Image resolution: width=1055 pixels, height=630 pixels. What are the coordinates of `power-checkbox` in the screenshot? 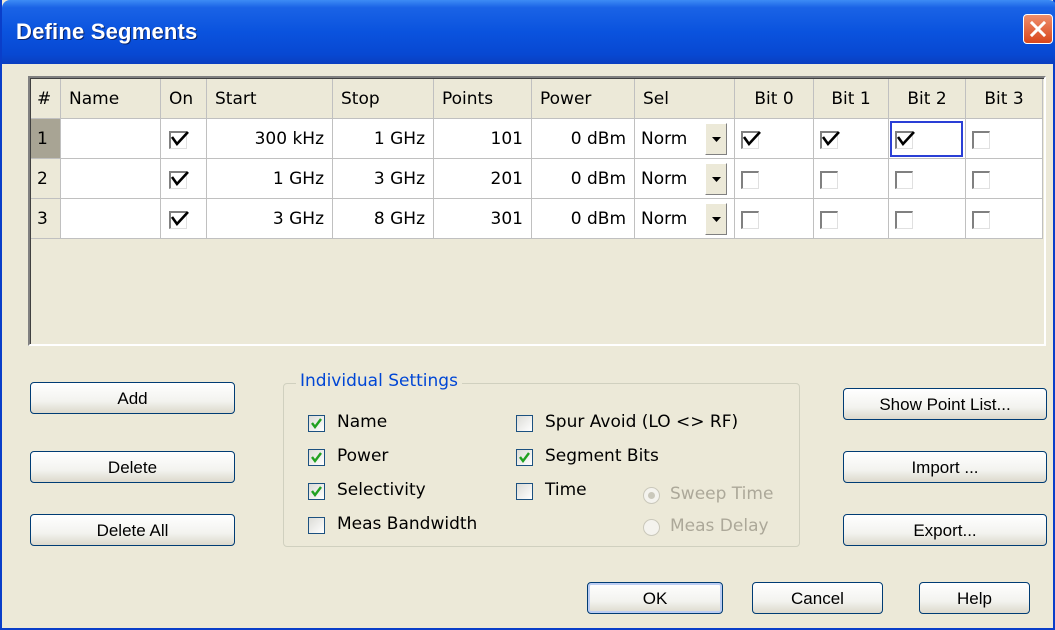 It's located at (316, 457).